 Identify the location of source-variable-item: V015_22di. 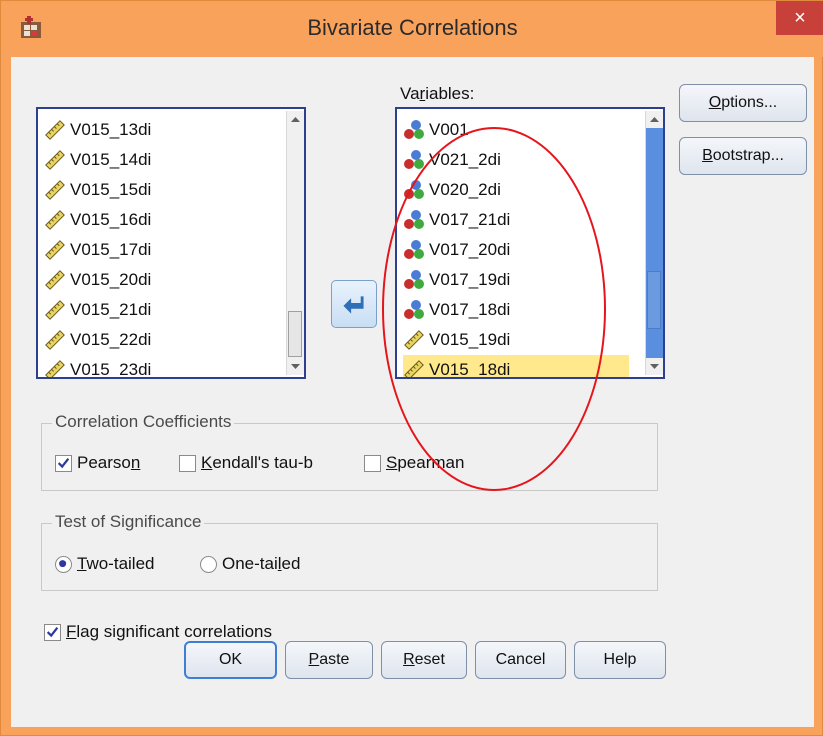
(158, 340).